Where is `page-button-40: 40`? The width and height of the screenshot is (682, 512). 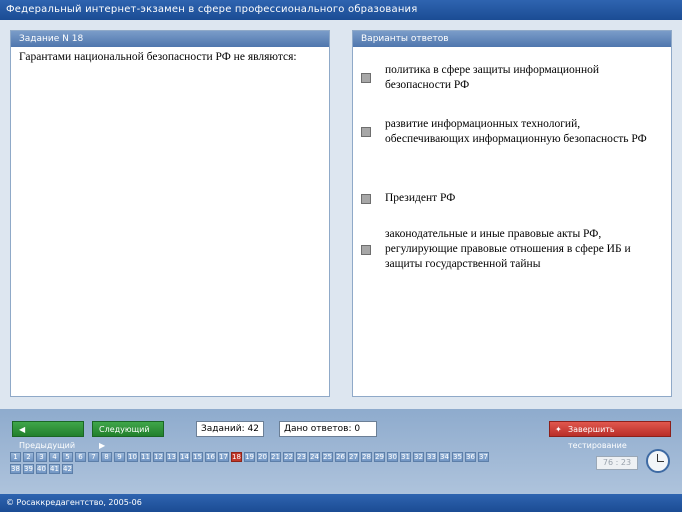
page-button-40: 40 is located at coordinates (41, 469).